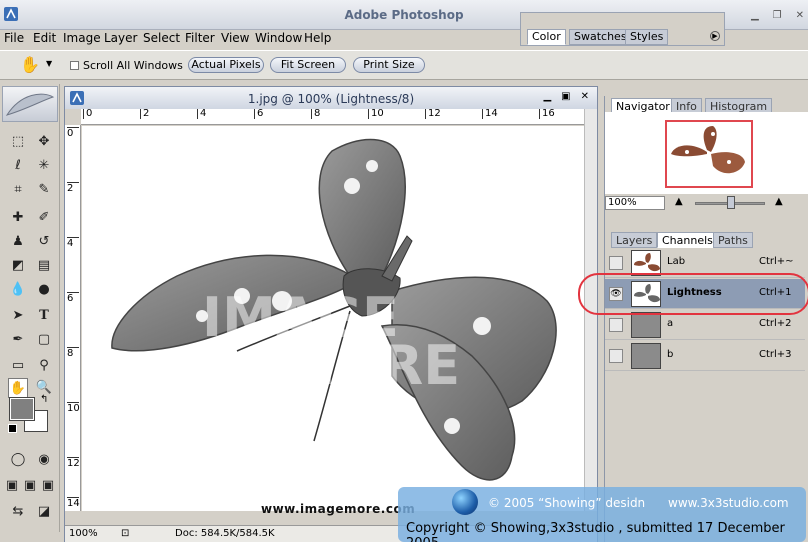  I want to click on eraser-tool-icon: ◩, so click(18, 266).